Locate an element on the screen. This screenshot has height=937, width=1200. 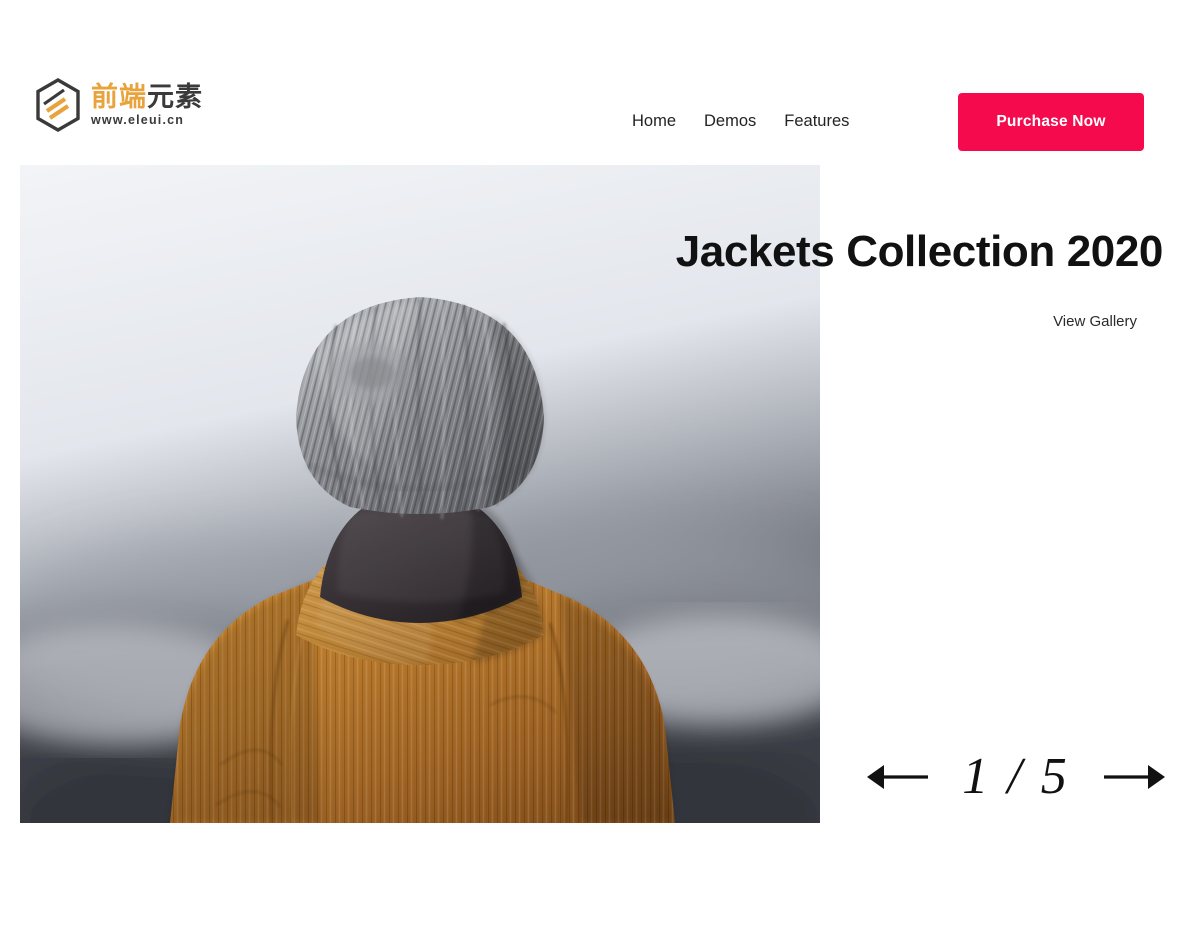
brand-name-part2: 元素 is located at coordinates (175, 97).